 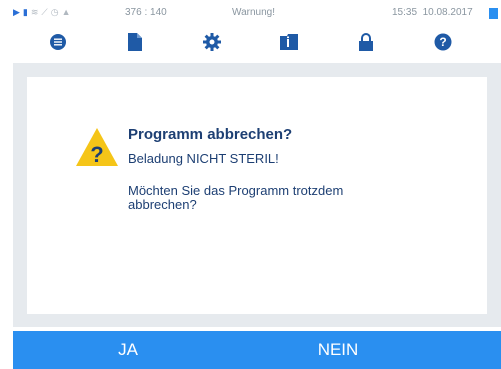 What do you see at coordinates (250, 42) in the screenshot?
I see `toolbar: ?` at bounding box center [250, 42].